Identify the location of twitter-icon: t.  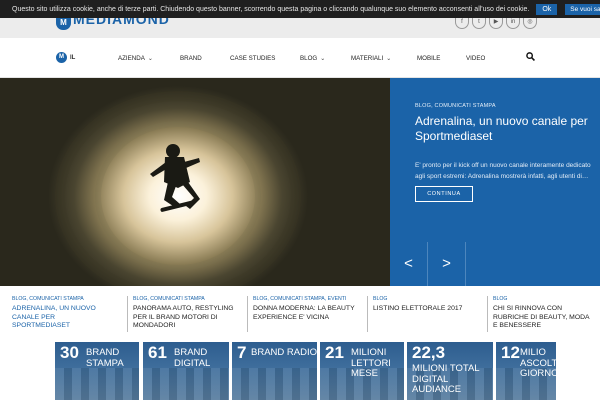
(479, 23).